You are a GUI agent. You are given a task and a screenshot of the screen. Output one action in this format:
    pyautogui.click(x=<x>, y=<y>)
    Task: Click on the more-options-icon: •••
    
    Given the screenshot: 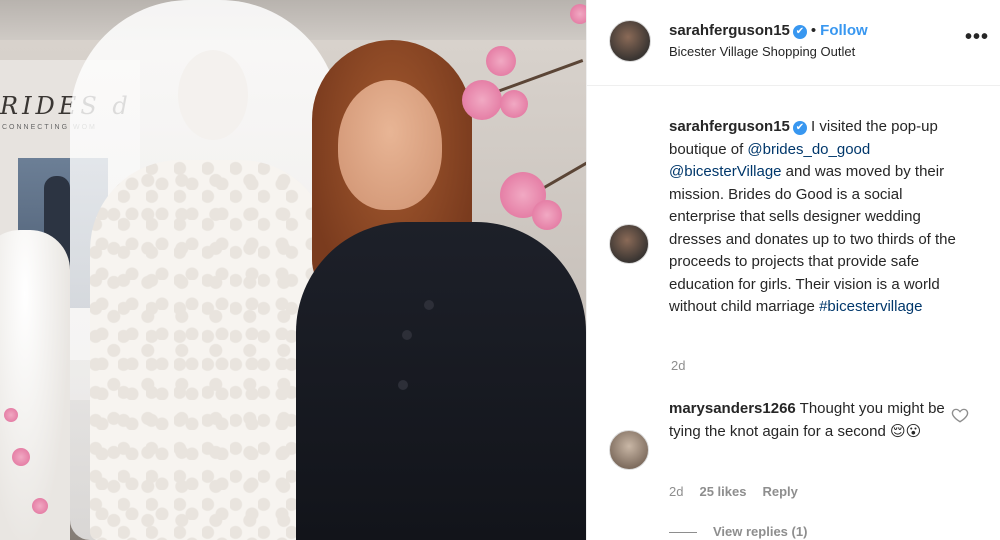 What is the action you would take?
    pyautogui.click(x=977, y=37)
    